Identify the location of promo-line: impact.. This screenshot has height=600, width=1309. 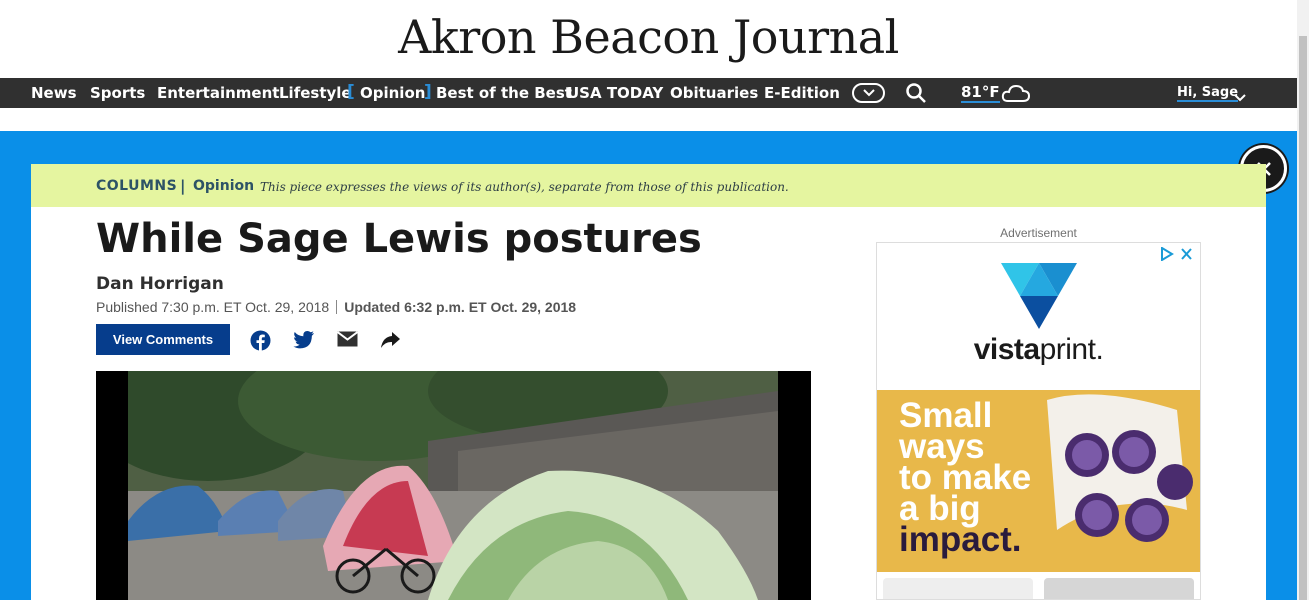
(960, 539).